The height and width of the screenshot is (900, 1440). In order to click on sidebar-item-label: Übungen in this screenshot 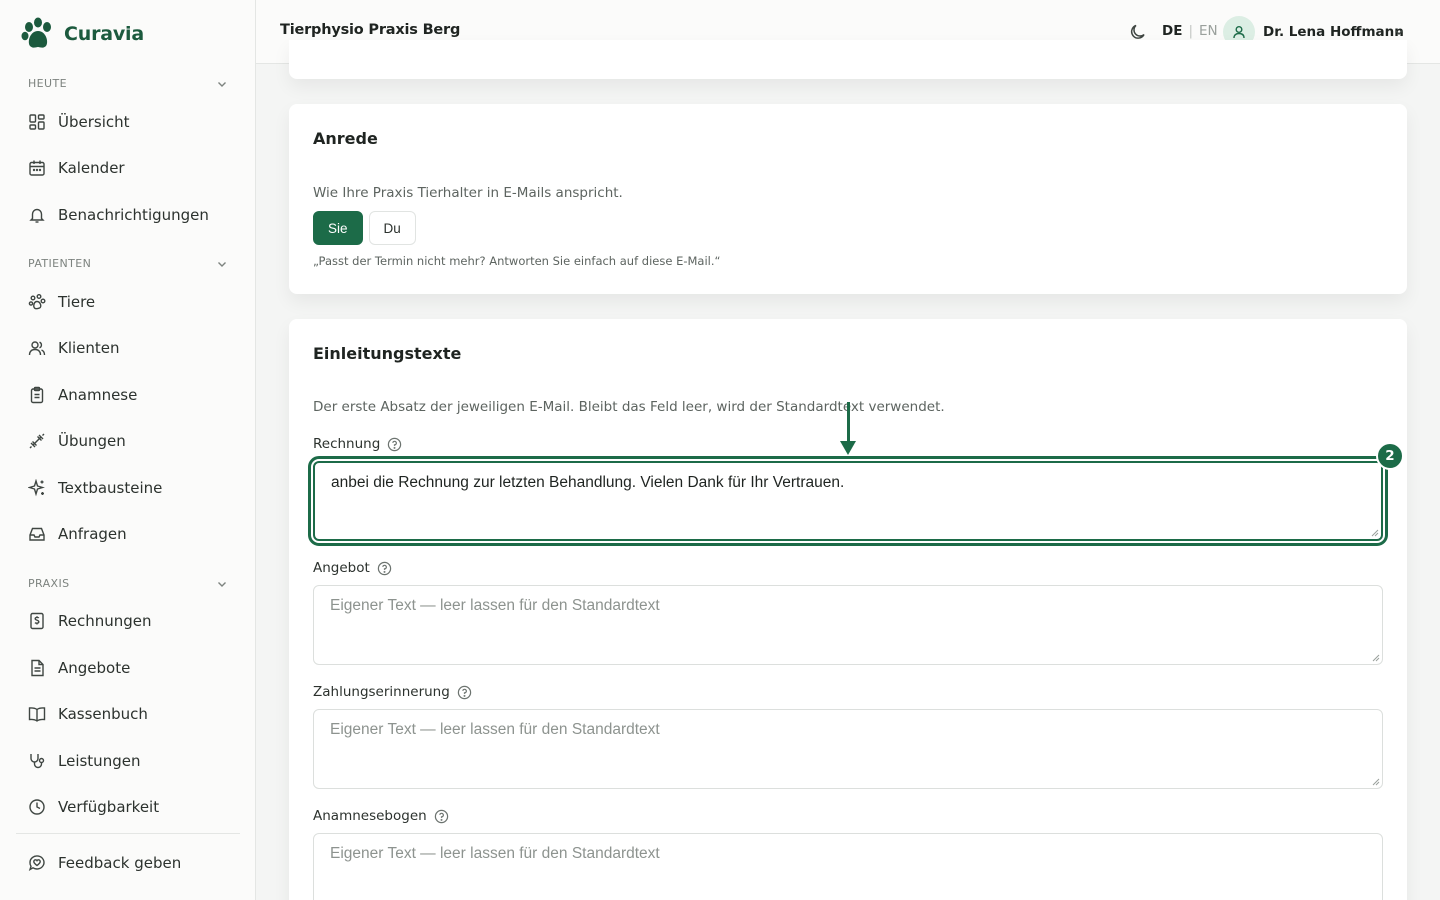, I will do `click(92, 441)`.